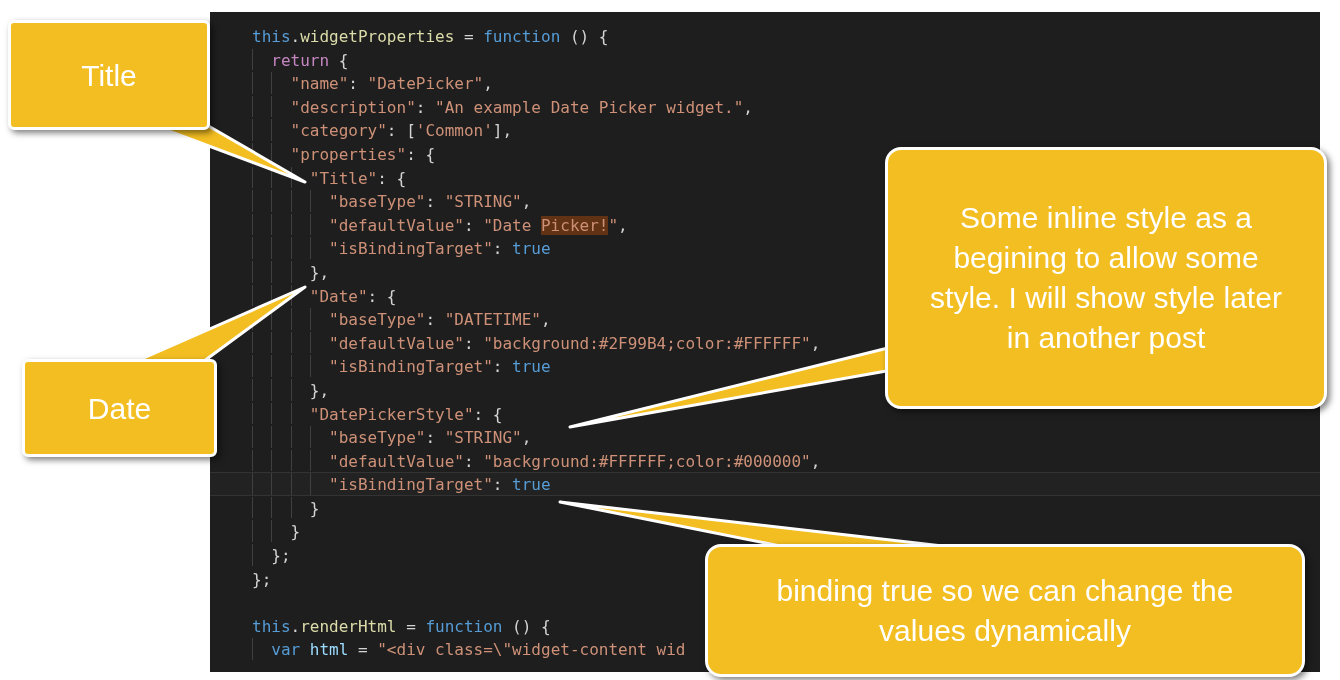  What do you see at coordinates (574, 343) in the screenshot?
I see `code-line: "defaultValue": "background:#2F99B4;color:#FFFFFF",` at bounding box center [574, 343].